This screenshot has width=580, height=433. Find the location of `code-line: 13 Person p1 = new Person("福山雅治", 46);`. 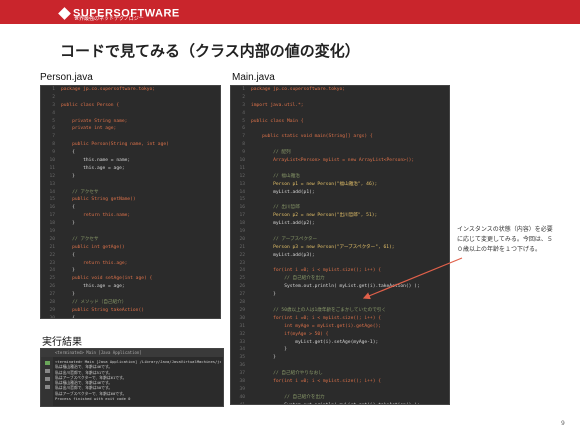

code-line: 13 Person p1 = new Person("福山雅治", 46); is located at coordinates (340, 185).